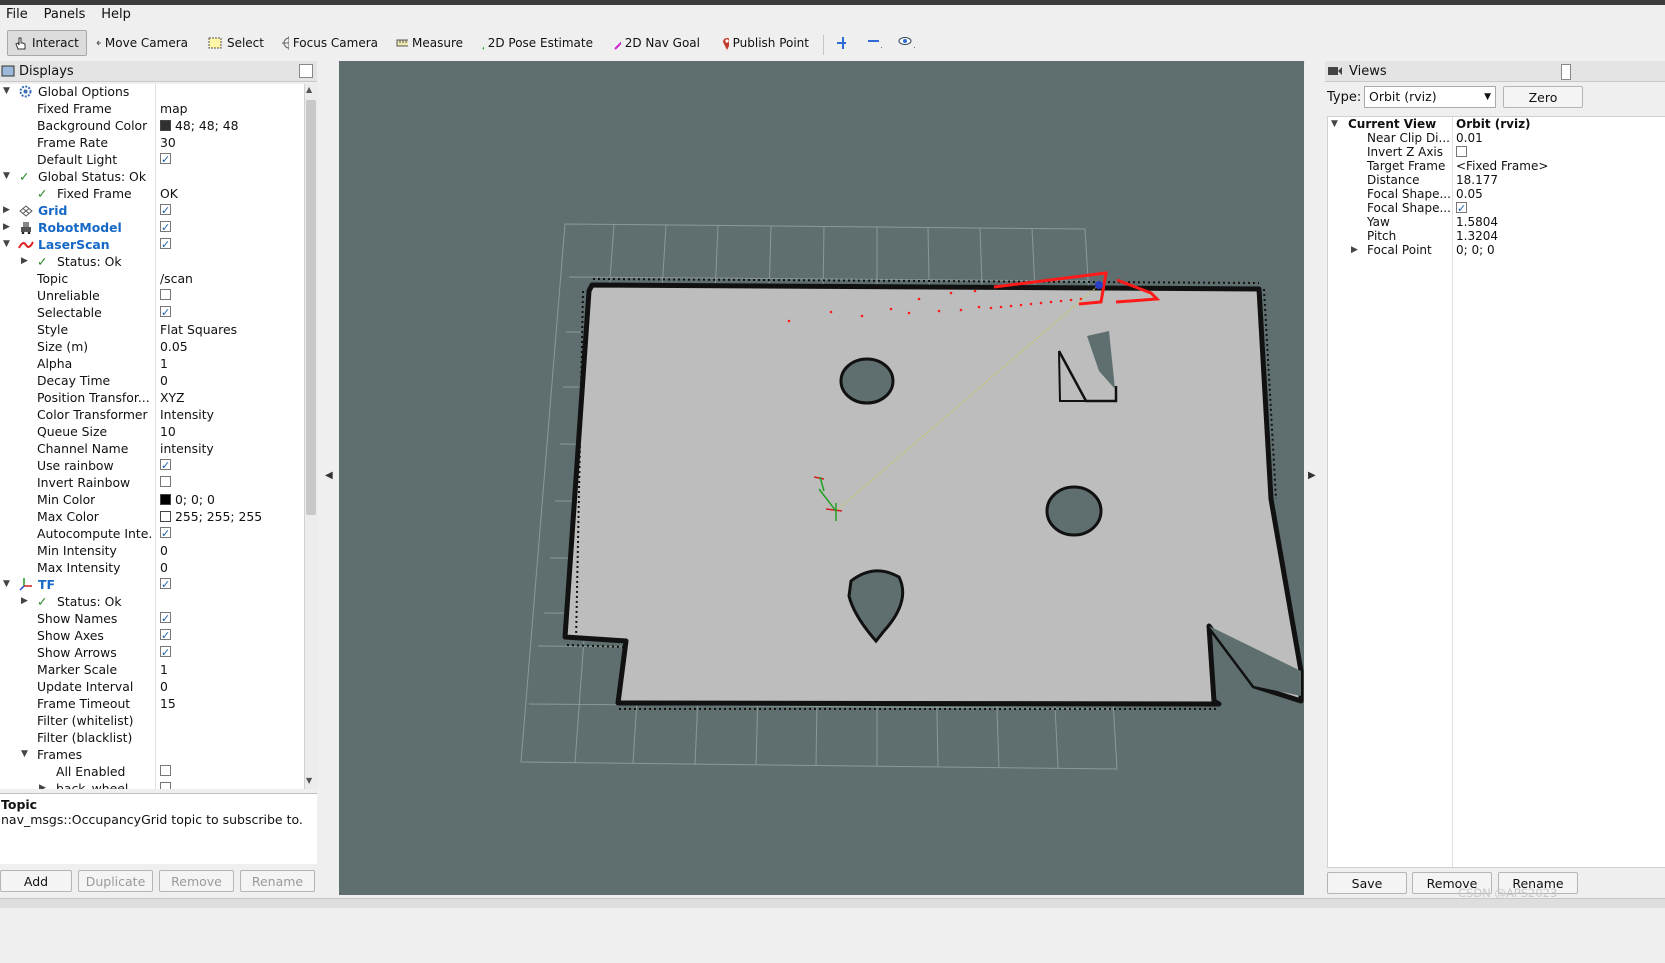  Describe the element at coordinates (1496, 222) in the screenshot. I see `view-row-yaw: Yaw 1.5804` at that location.